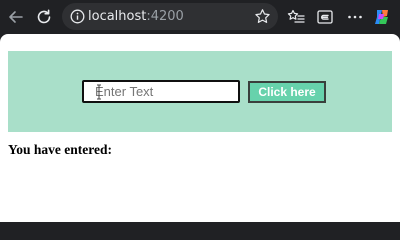 Image resolution: width=400 pixels, height=240 pixels. I want to click on url-text: localhost:4200, so click(136, 16).